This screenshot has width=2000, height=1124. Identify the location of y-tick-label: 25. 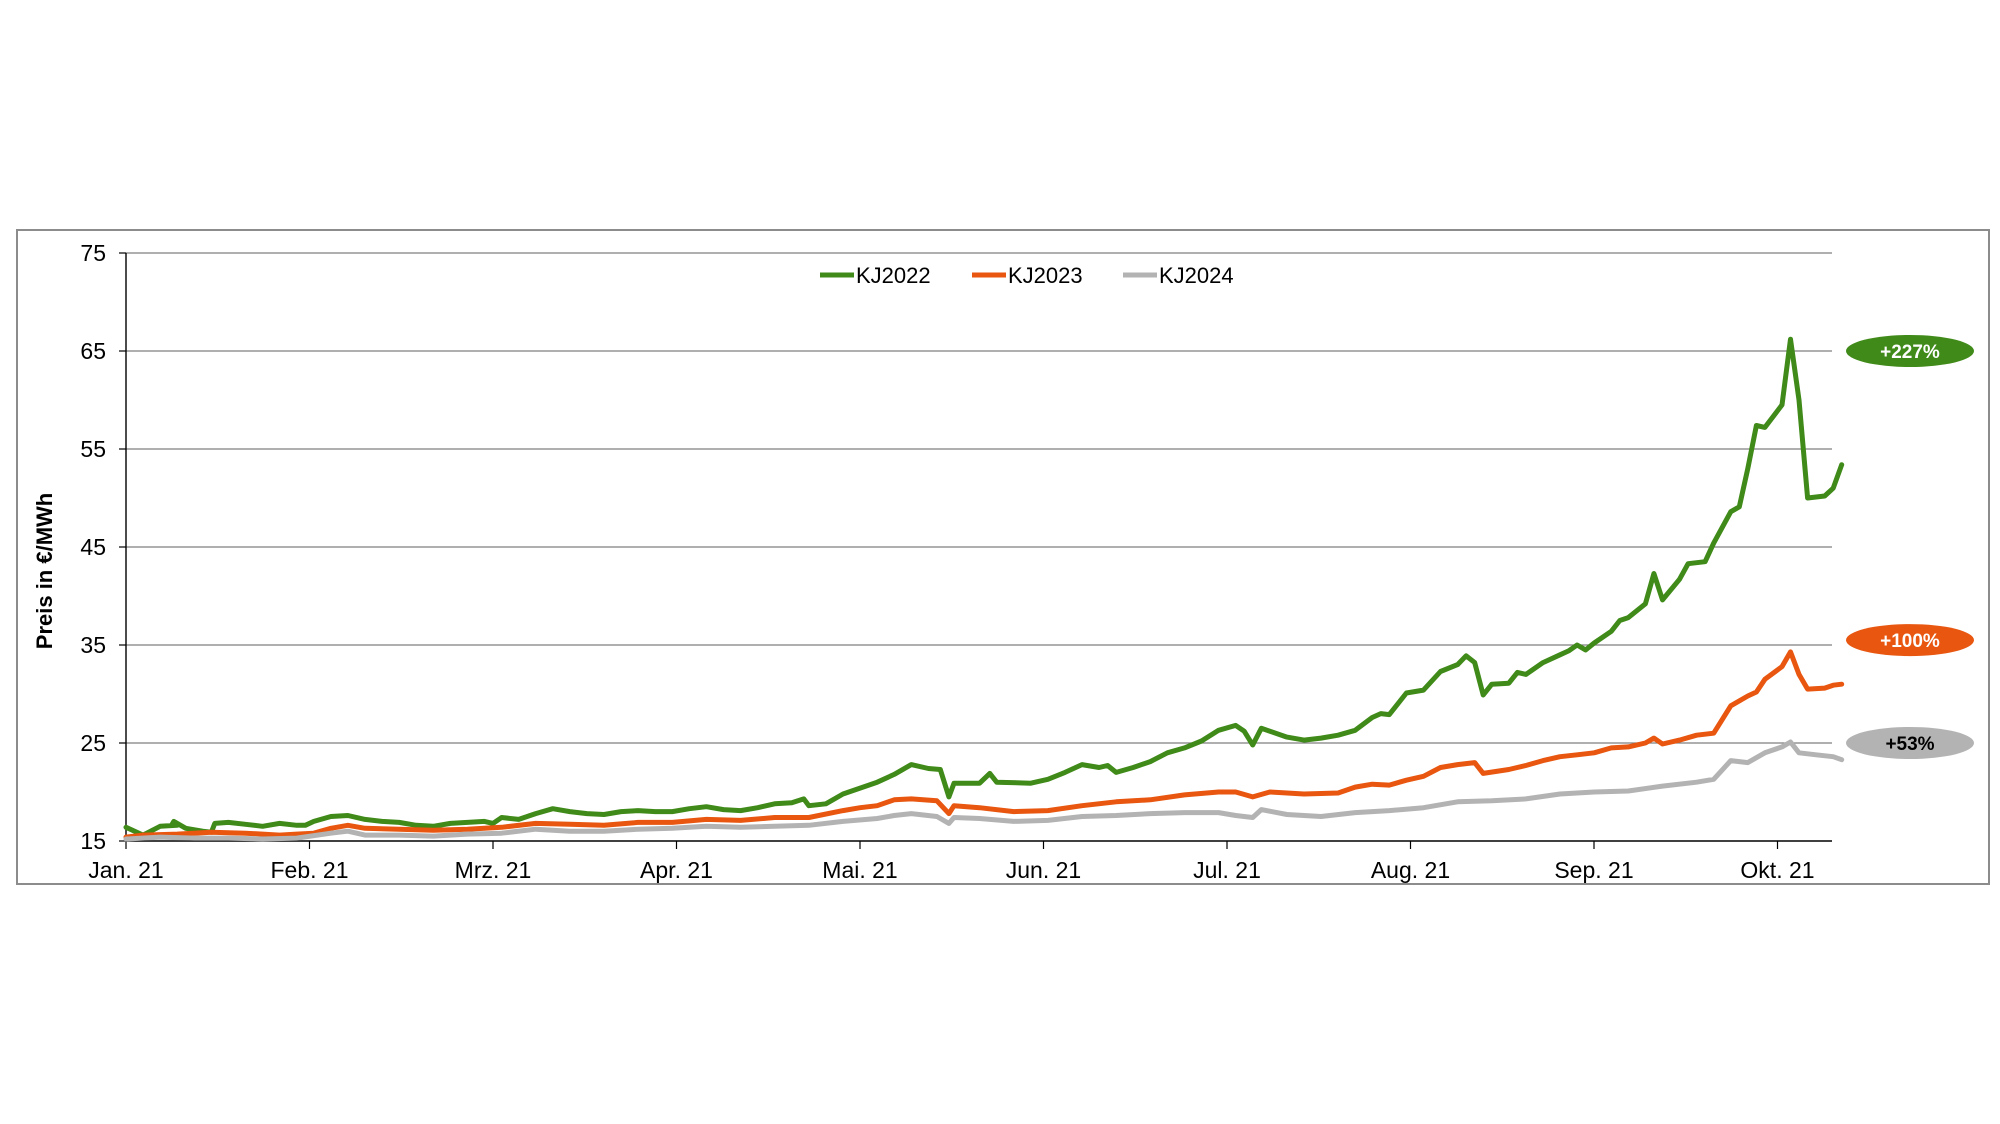
(93, 743).